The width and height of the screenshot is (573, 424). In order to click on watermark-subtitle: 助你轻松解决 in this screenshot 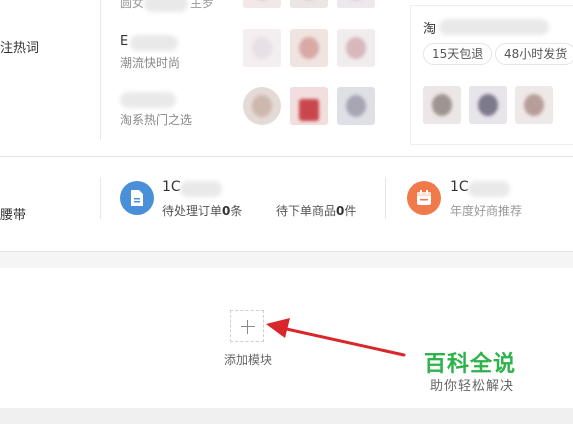, I will do `click(472, 386)`.